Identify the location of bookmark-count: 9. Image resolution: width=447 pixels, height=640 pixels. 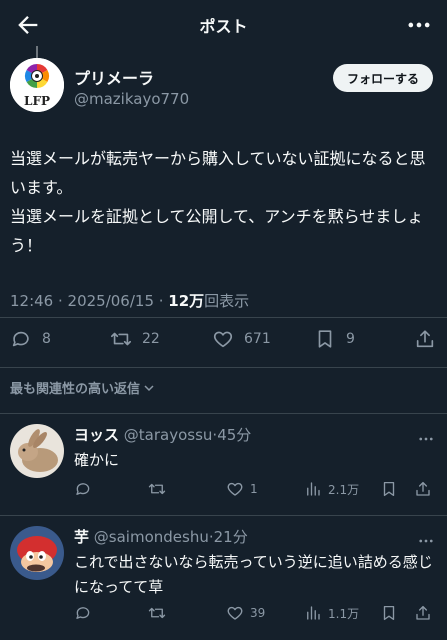
(350, 339).